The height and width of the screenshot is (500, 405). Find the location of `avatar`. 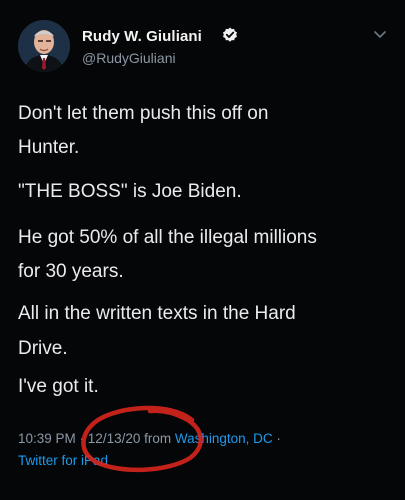

avatar is located at coordinates (44, 46).